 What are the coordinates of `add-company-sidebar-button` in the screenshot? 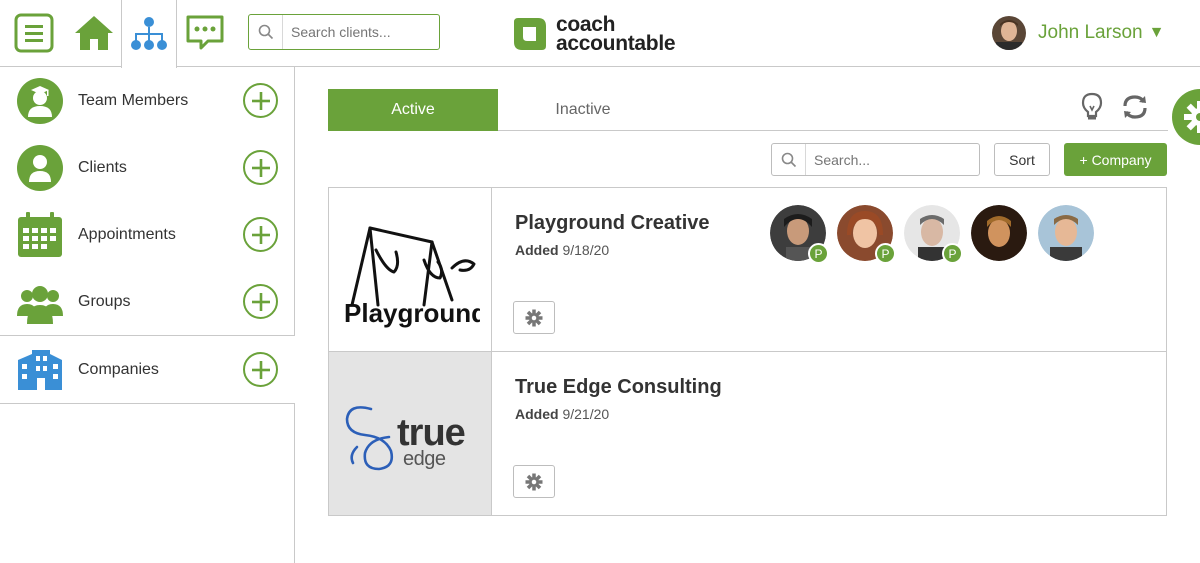 It's located at (260, 369).